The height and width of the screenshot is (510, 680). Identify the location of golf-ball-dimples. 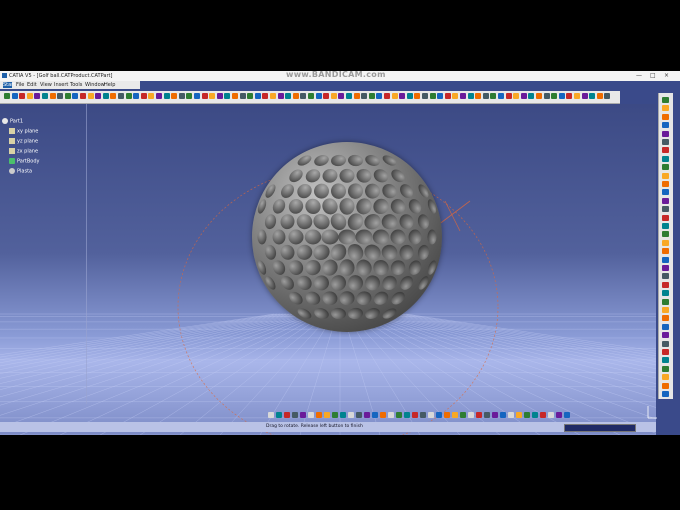
(347, 237).